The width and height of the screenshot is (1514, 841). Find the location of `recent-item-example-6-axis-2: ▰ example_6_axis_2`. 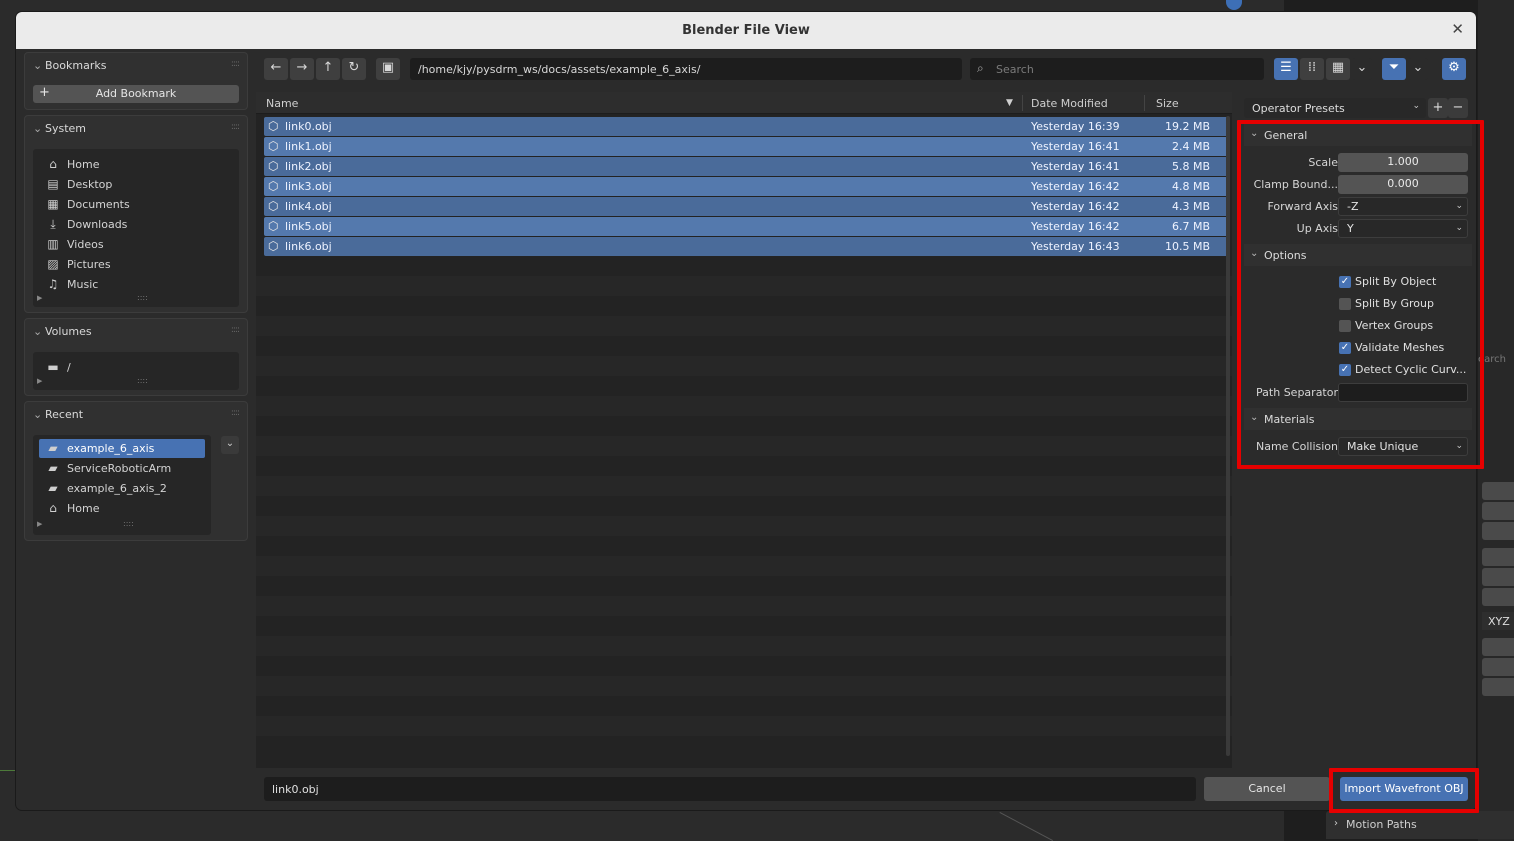

recent-item-example-6-axis-2: ▰ example_6_axis_2 is located at coordinates (122, 488).